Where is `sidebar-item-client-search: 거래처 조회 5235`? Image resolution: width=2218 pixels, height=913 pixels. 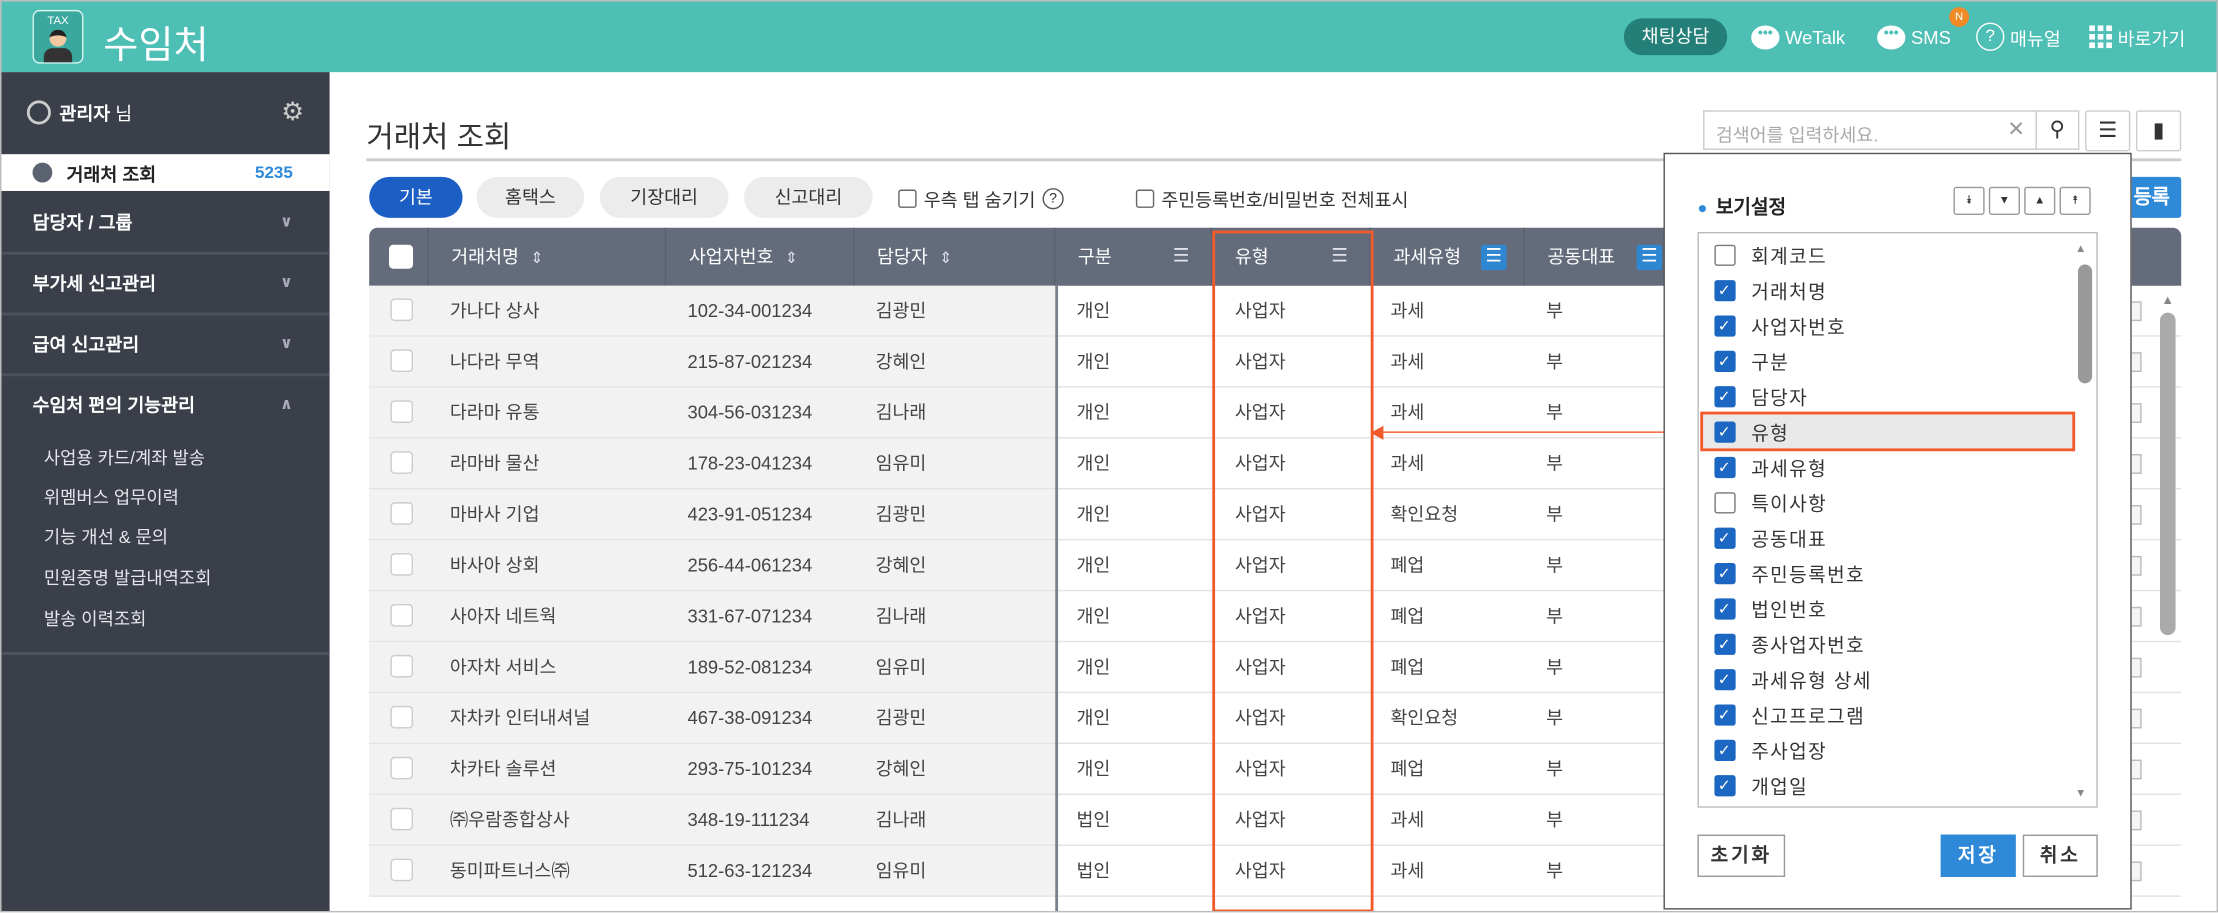
sidebar-item-client-search: 거래처 조회 5235 is located at coordinates (165, 172).